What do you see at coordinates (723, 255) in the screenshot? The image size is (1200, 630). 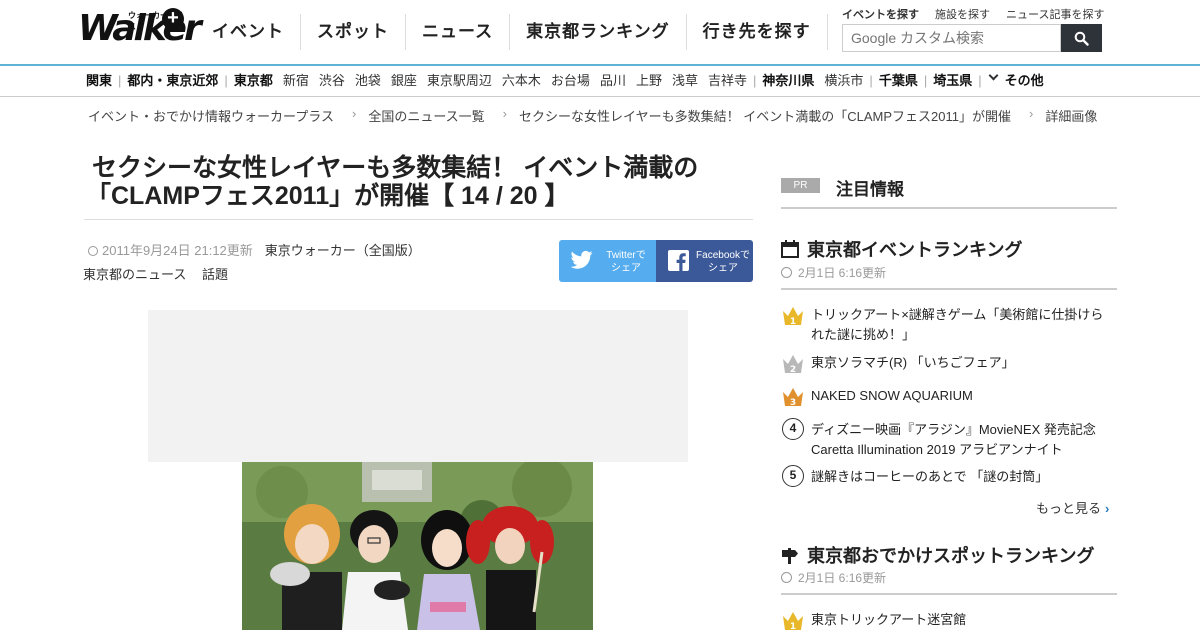 I see `facebook-share-label-1: Facebookで` at bounding box center [723, 255].